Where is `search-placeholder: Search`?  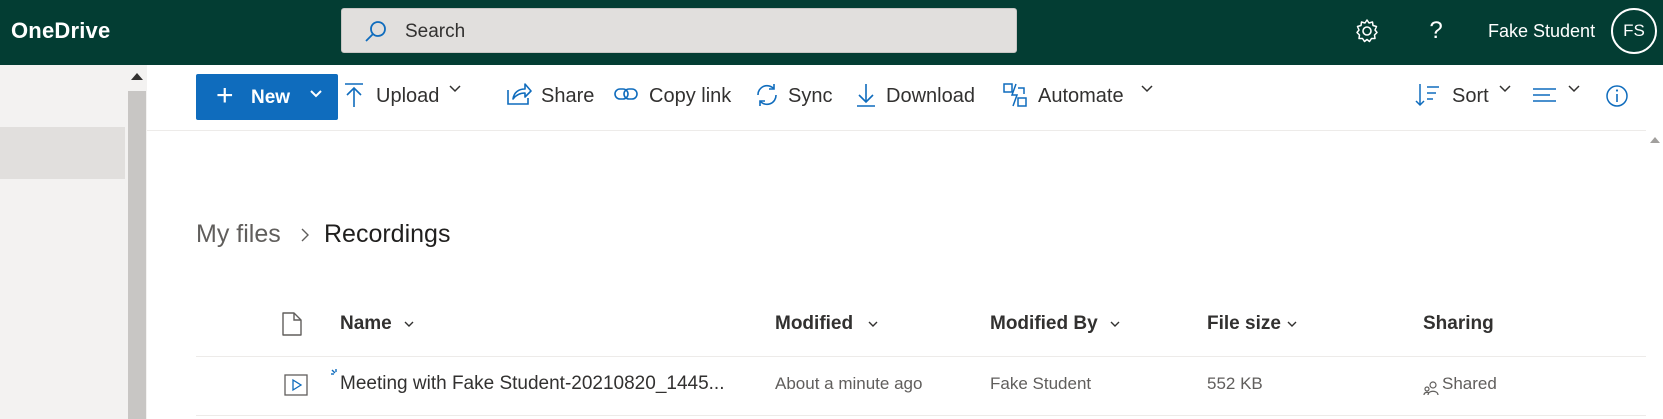 search-placeholder: Search is located at coordinates (435, 31).